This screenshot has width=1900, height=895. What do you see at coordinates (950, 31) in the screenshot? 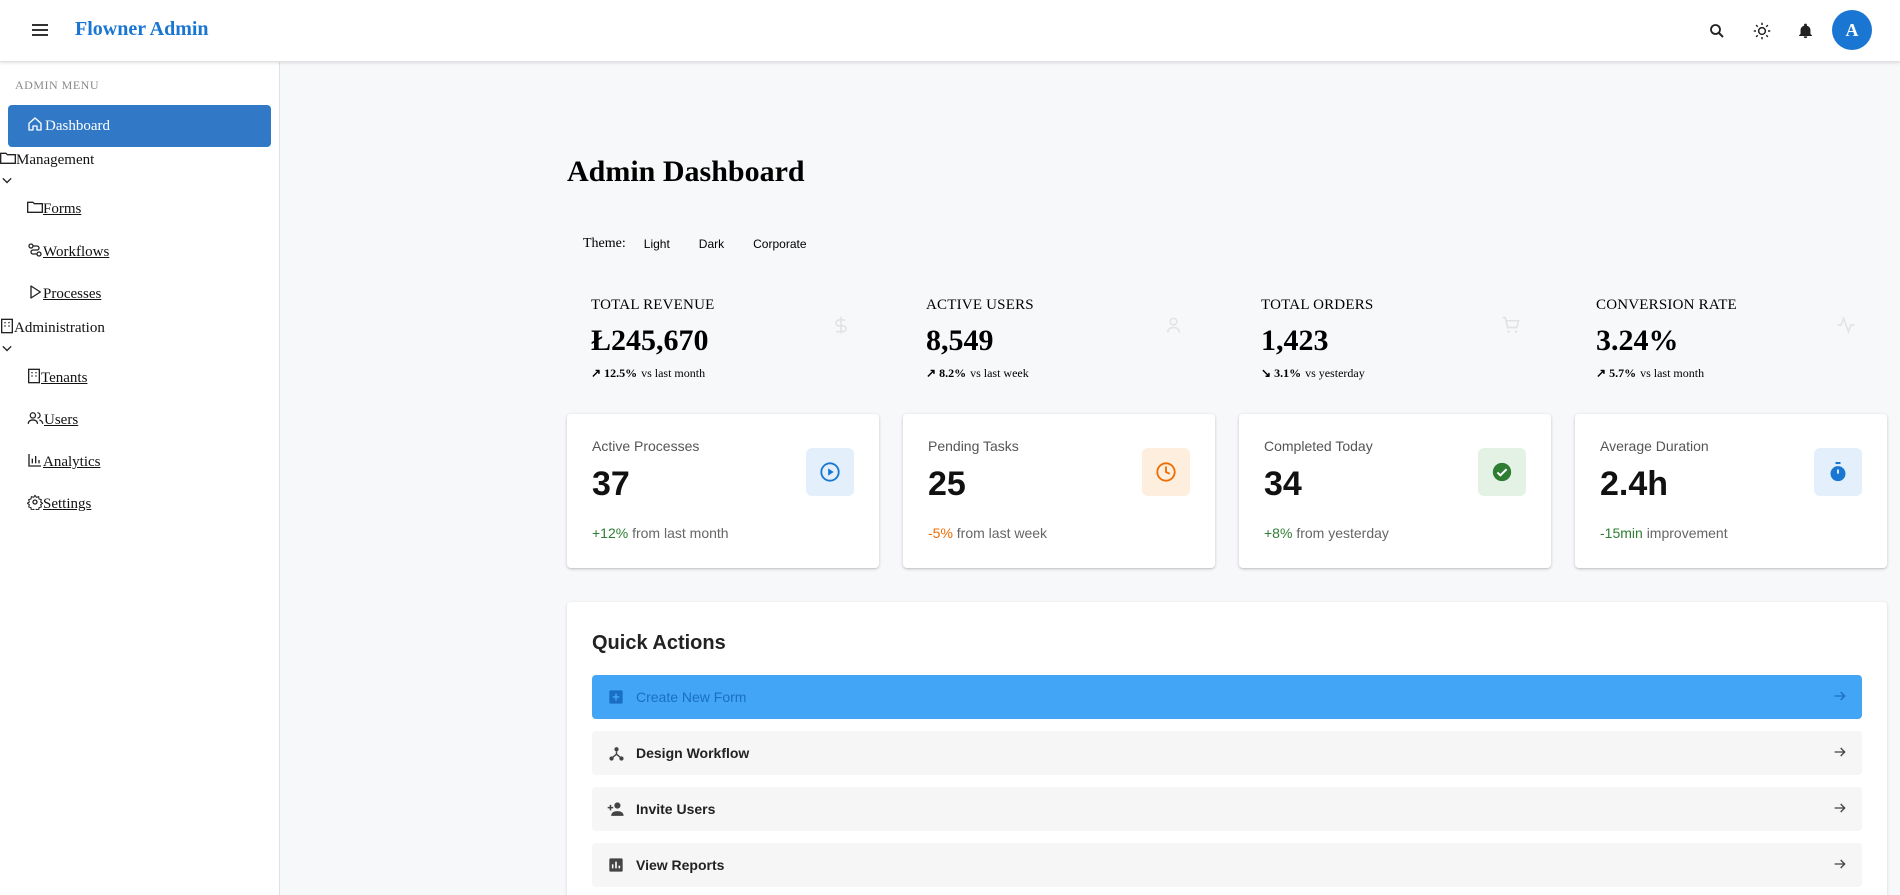
I see `top-app-bar: Flowner Admin A` at bounding box center [950, 31].